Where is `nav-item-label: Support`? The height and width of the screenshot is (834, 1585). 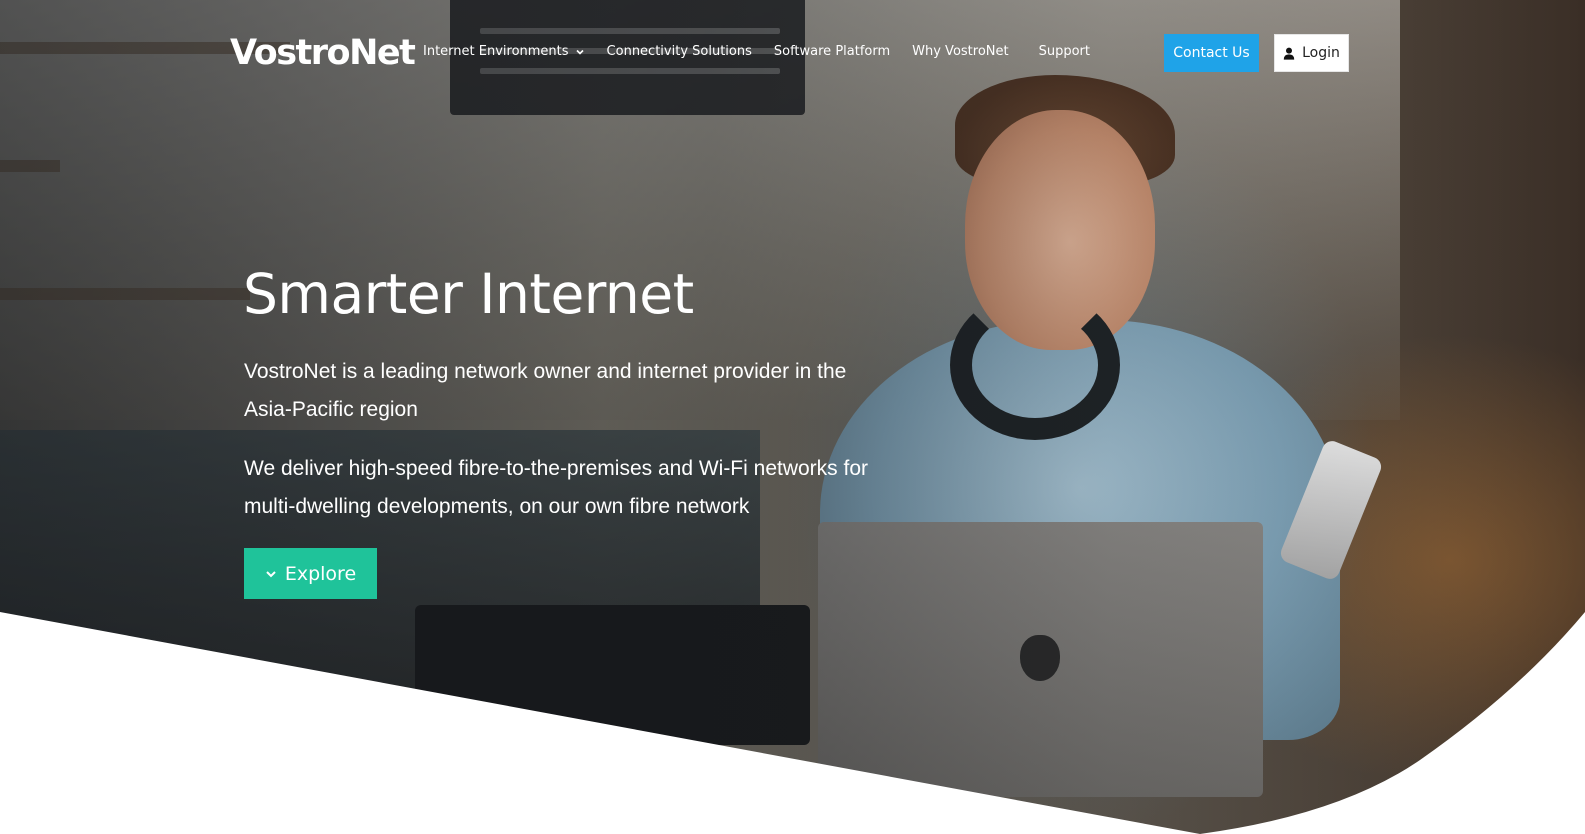 nav-item-label: Support is located at coordinates (1064, 51).